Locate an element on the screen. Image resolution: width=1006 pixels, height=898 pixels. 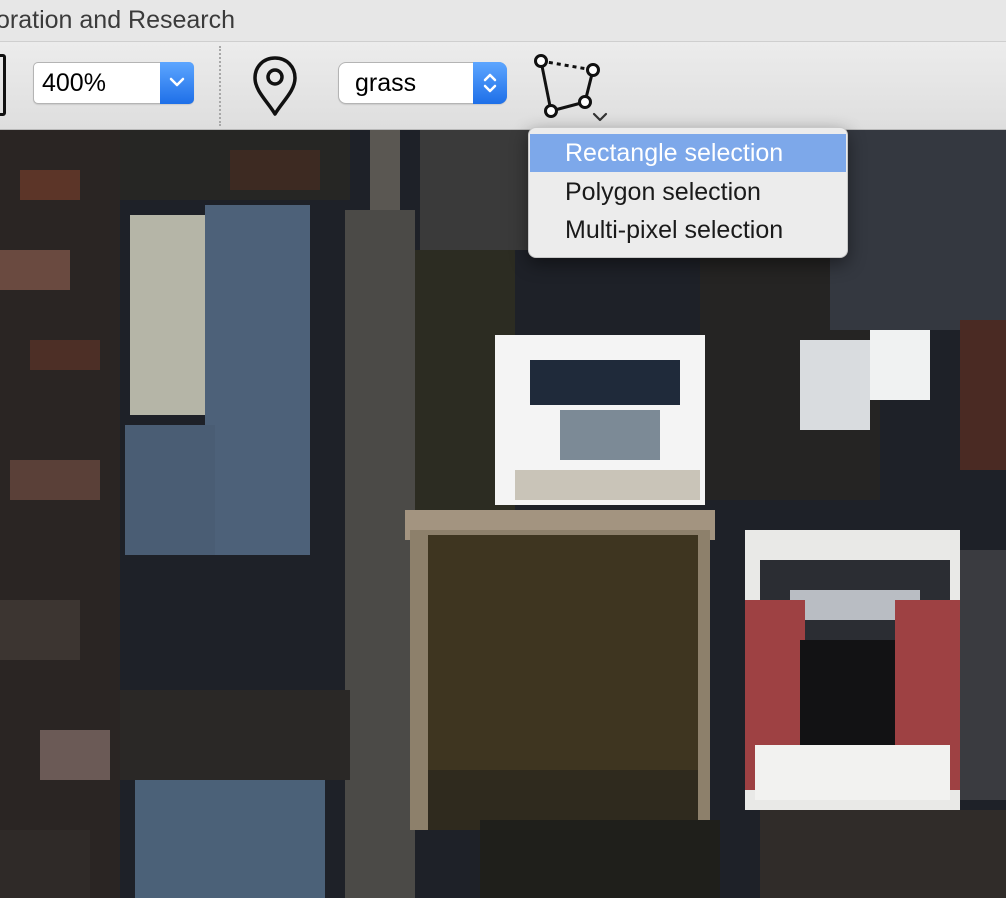
toolbar-separator is located at coordinates (220, 86).